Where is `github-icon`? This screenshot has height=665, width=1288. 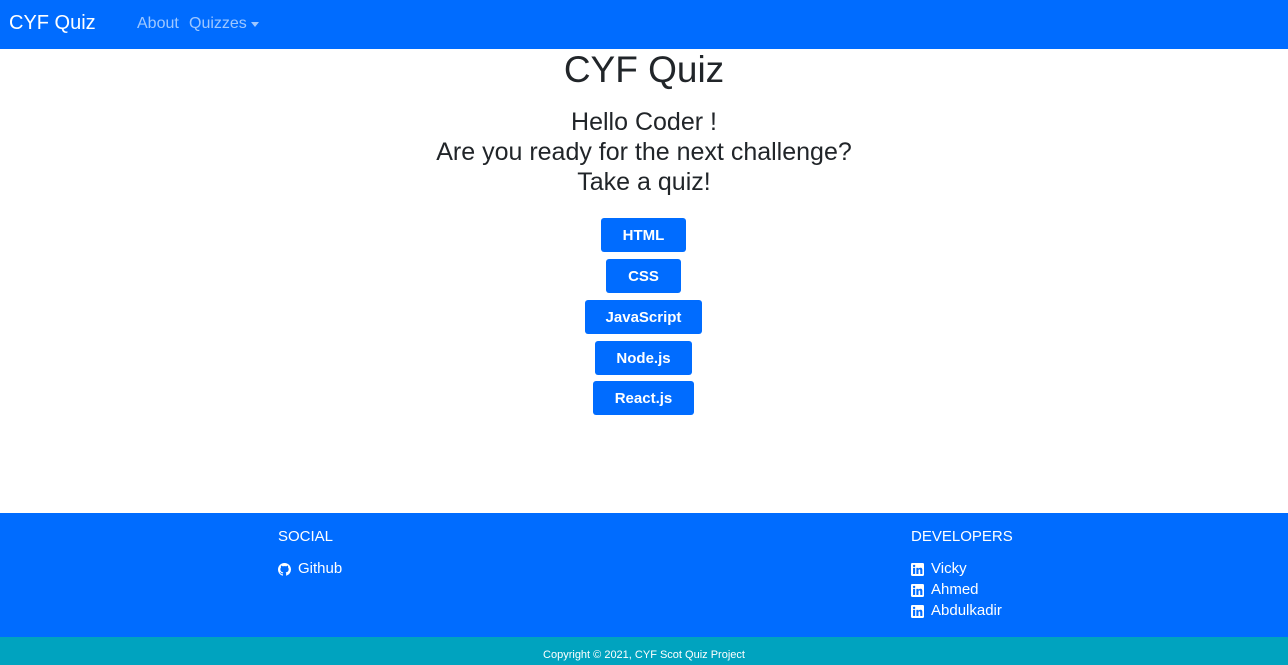
github-icon is located at coordinates (284, 569).